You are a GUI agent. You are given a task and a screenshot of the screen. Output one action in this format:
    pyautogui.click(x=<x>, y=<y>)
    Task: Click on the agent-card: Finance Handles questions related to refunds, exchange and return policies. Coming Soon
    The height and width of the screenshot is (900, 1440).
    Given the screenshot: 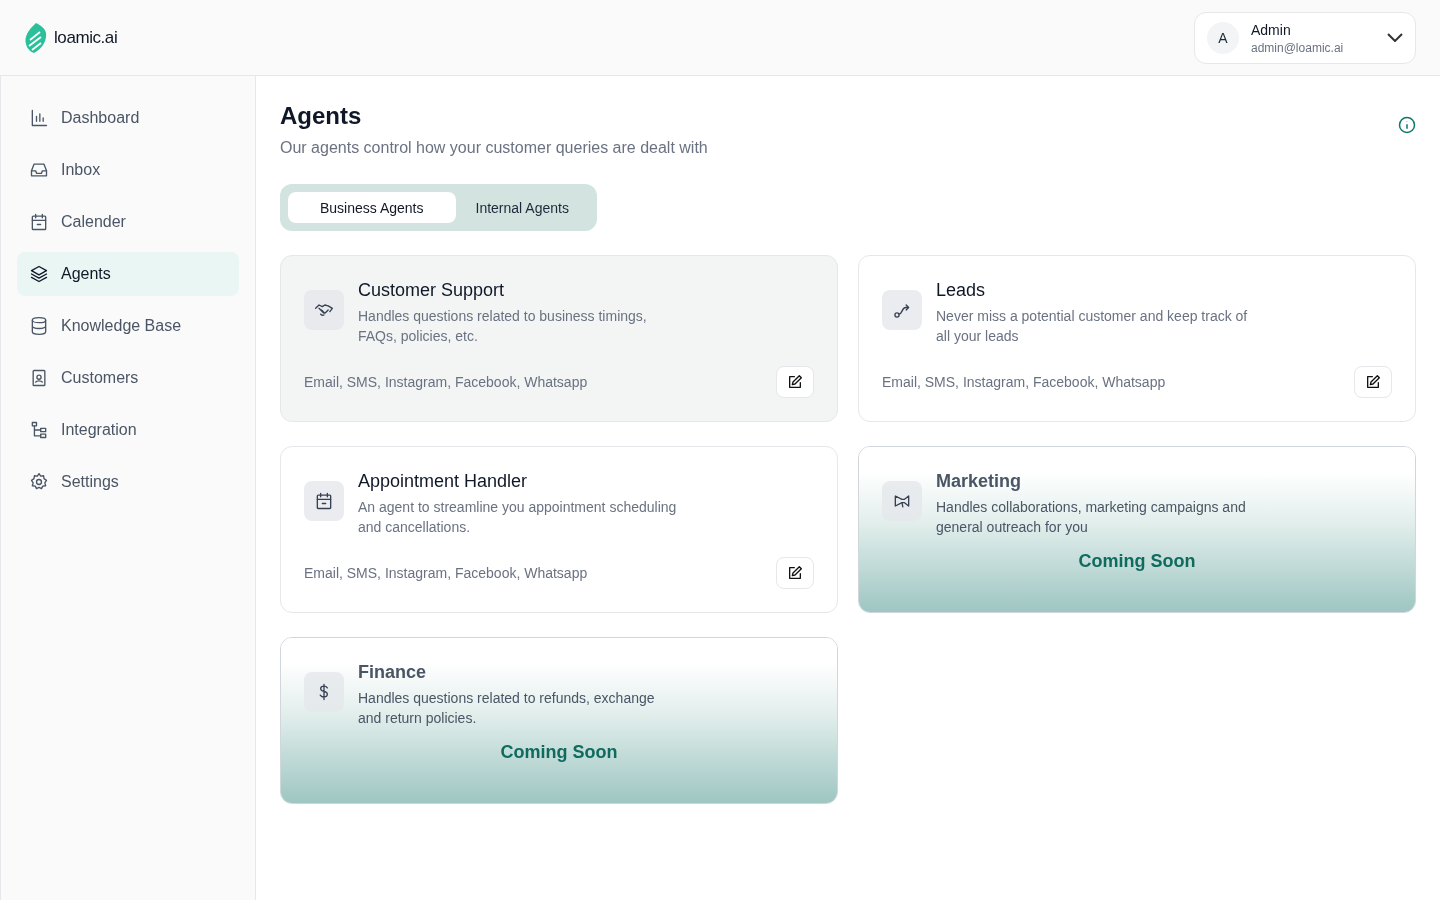 What is the action you would take?
    pyautogui.click(x=559, y=720)
    